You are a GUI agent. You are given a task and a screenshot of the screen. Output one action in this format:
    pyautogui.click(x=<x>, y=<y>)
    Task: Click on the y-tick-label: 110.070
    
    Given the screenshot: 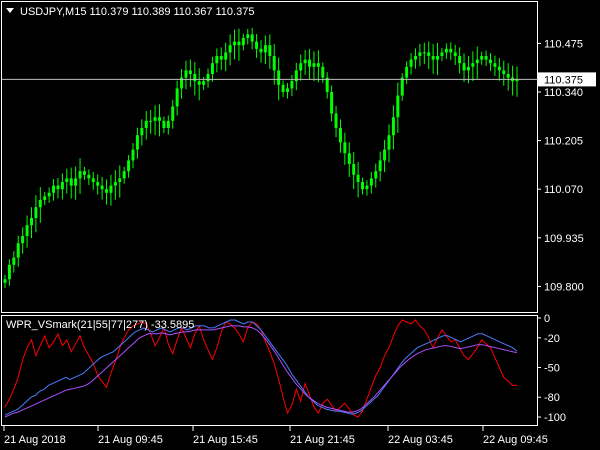 What is the action you would take?
    pyautogui.click(x=563, y=190)
    